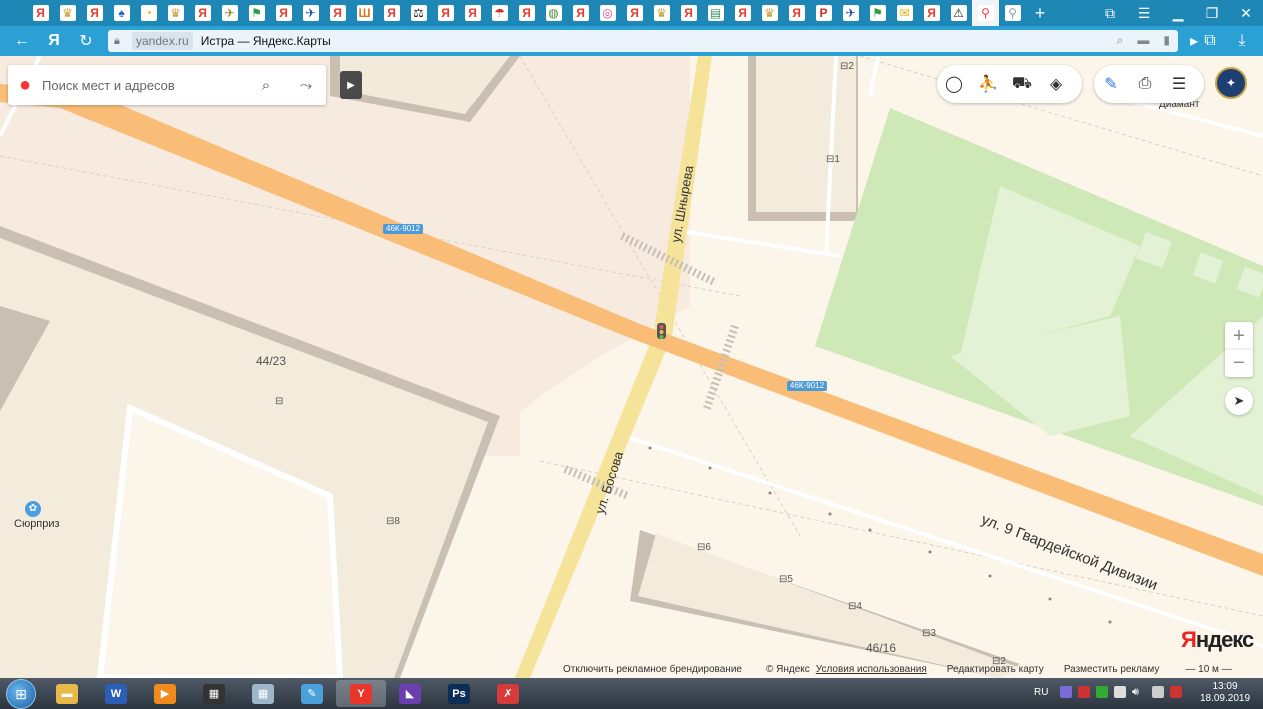 The width and height of the screenshot is (1263, 709). Describe the element at coordinates (1217, 639) in the screenshot. I see `yandex-logo: Яндекс` at that location.